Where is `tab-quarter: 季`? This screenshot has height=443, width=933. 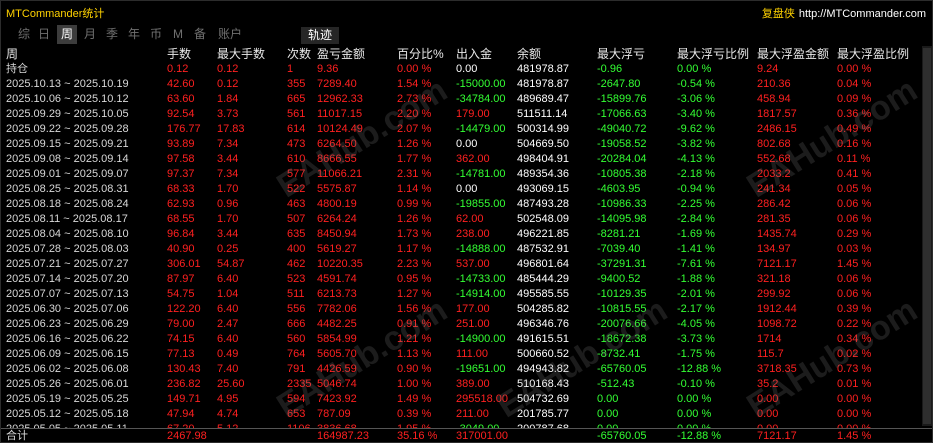
tab-quarter: 季 is located at coordinates (112, 34).